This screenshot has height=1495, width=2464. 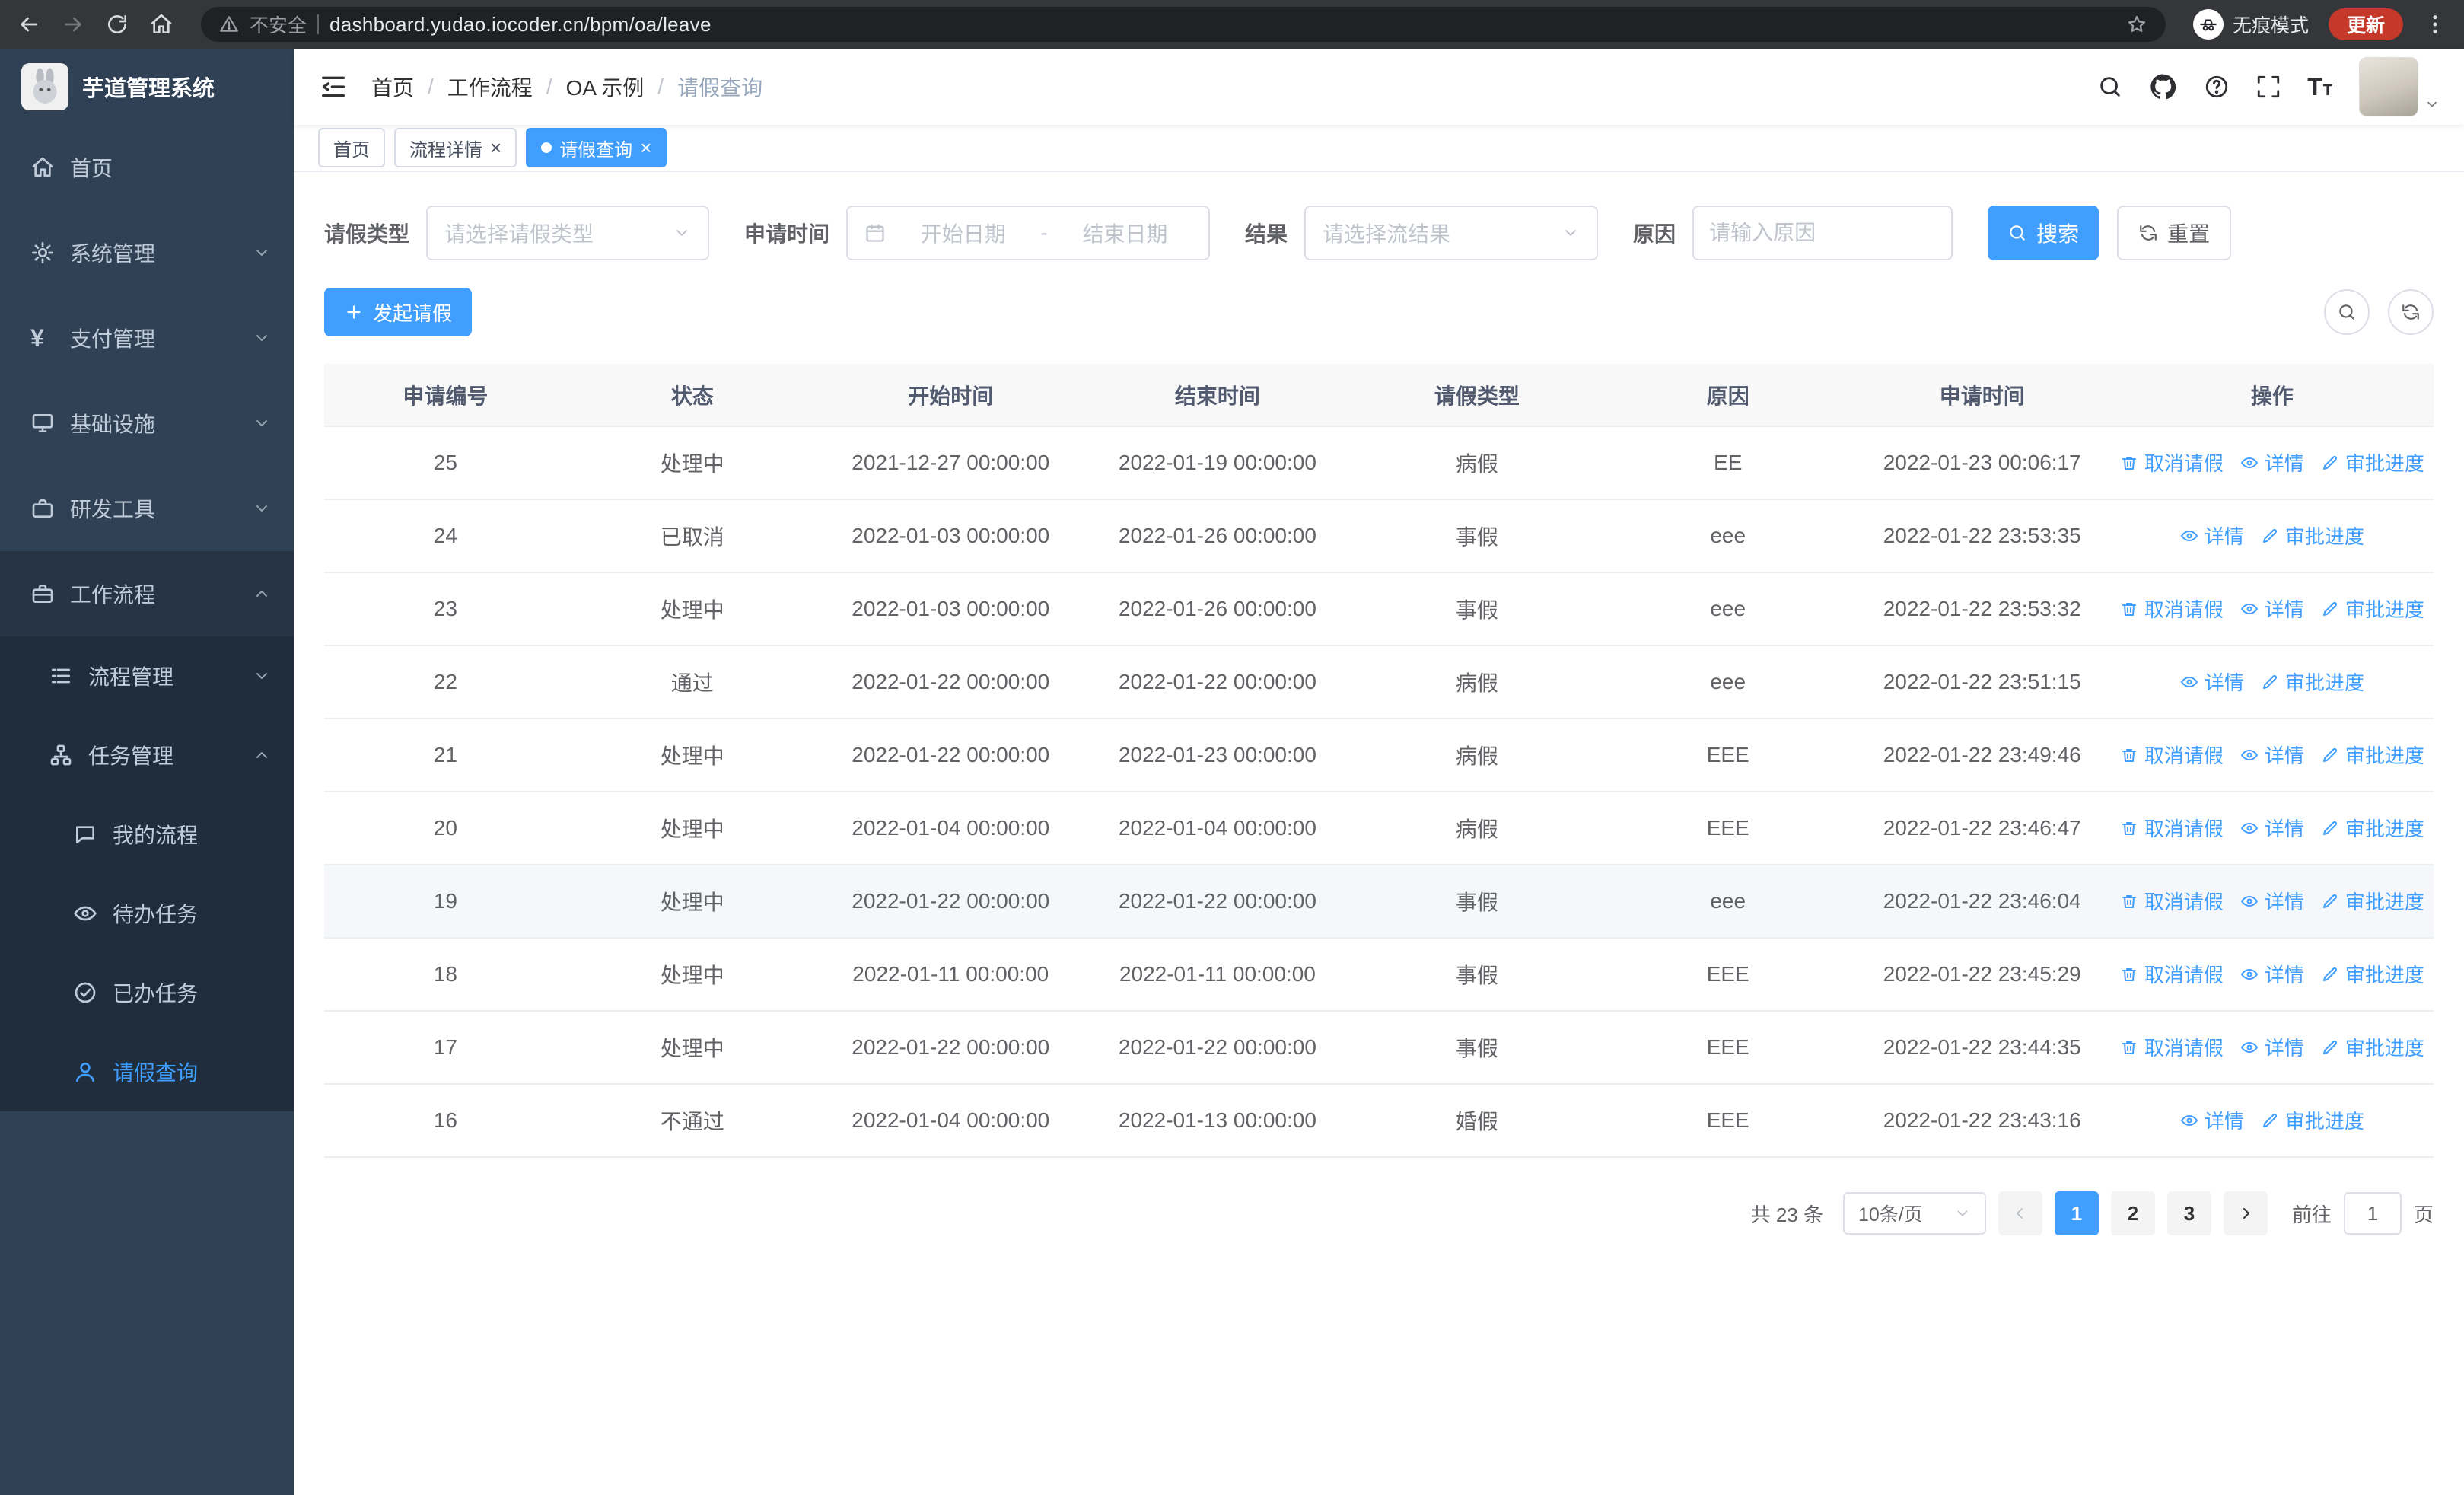 I want to click on create-leave-button: 发起请假, so click(x=398, y=312).